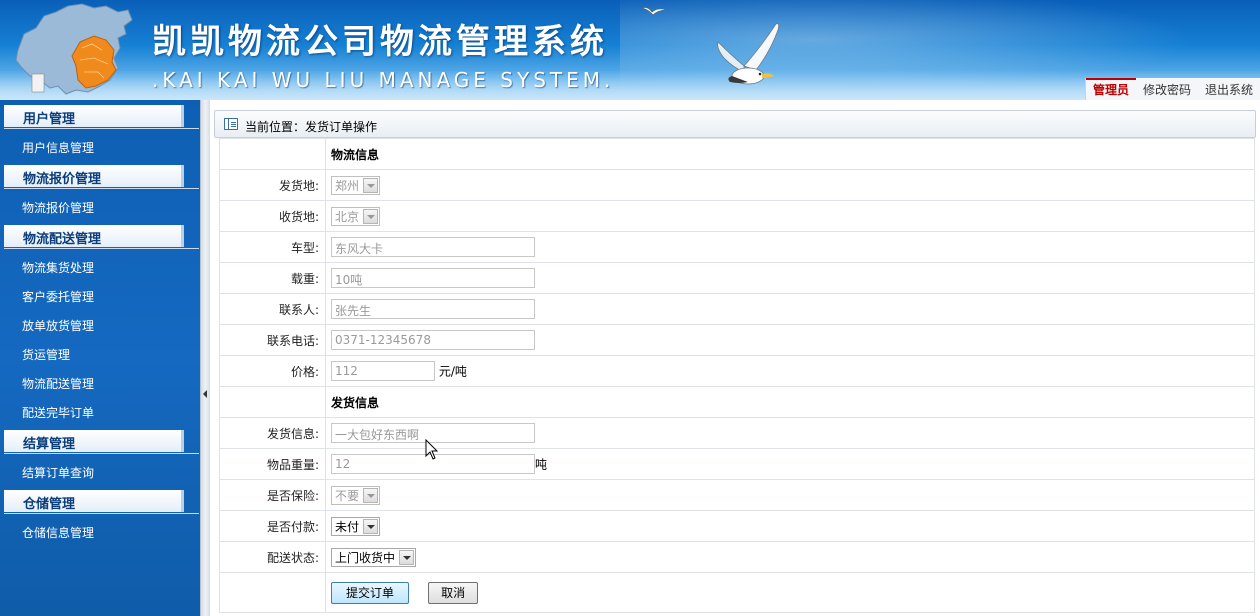 The image size is (1260, 616). What do you see at coordinates (311, 127) in the screenshot?
I see `breadcrumb-text: 当前位置：发货订单操作` at bounding box center [311, 127].